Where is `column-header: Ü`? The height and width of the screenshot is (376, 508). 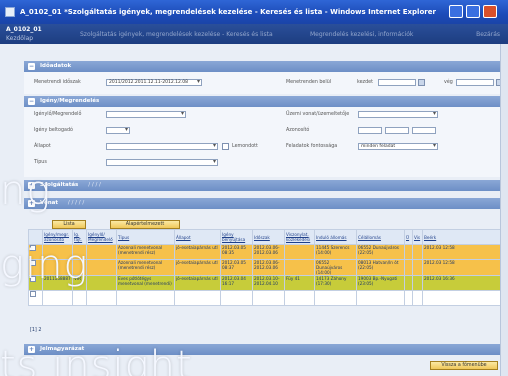
column-header: Ü is located at coordinates (408, 237).